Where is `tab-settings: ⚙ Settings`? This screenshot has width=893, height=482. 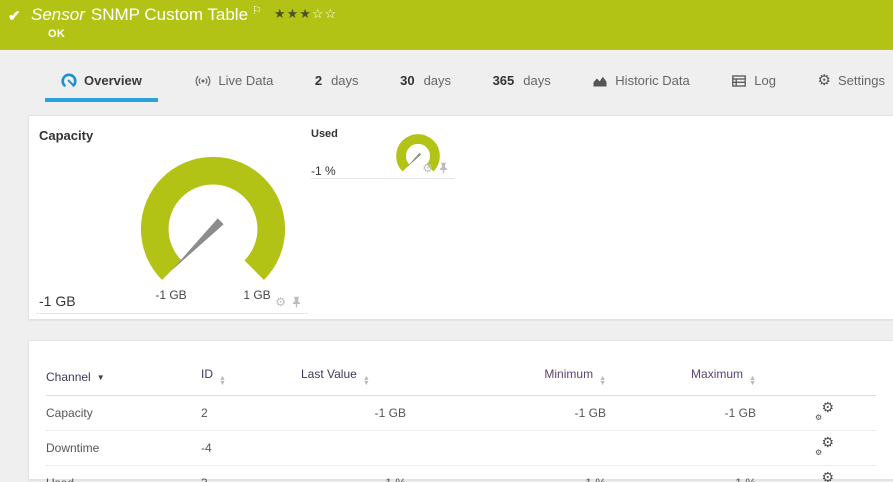
tab-settings: ⚙ Settings is located at coordinates (851, 80).